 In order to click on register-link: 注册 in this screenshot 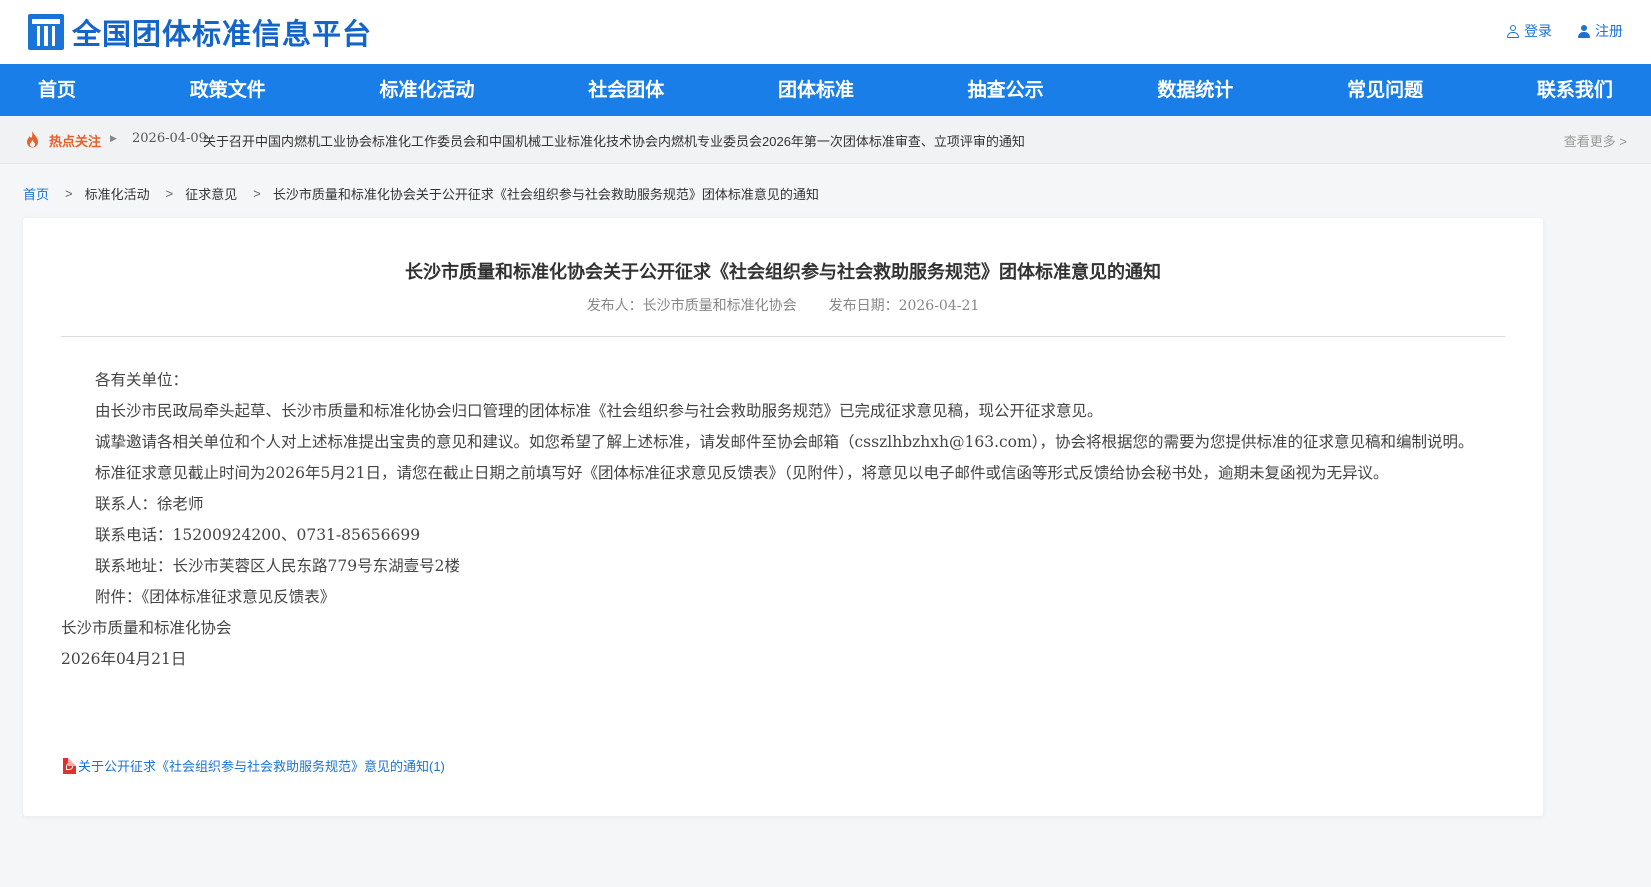, I will do `click(1600, 31)`.